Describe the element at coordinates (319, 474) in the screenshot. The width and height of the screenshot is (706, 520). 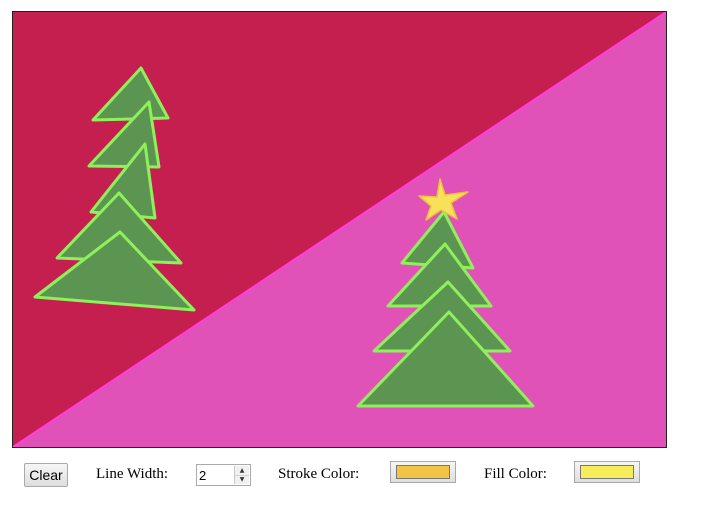
I see `stroke-color-label: Stroke Color:` at that location.